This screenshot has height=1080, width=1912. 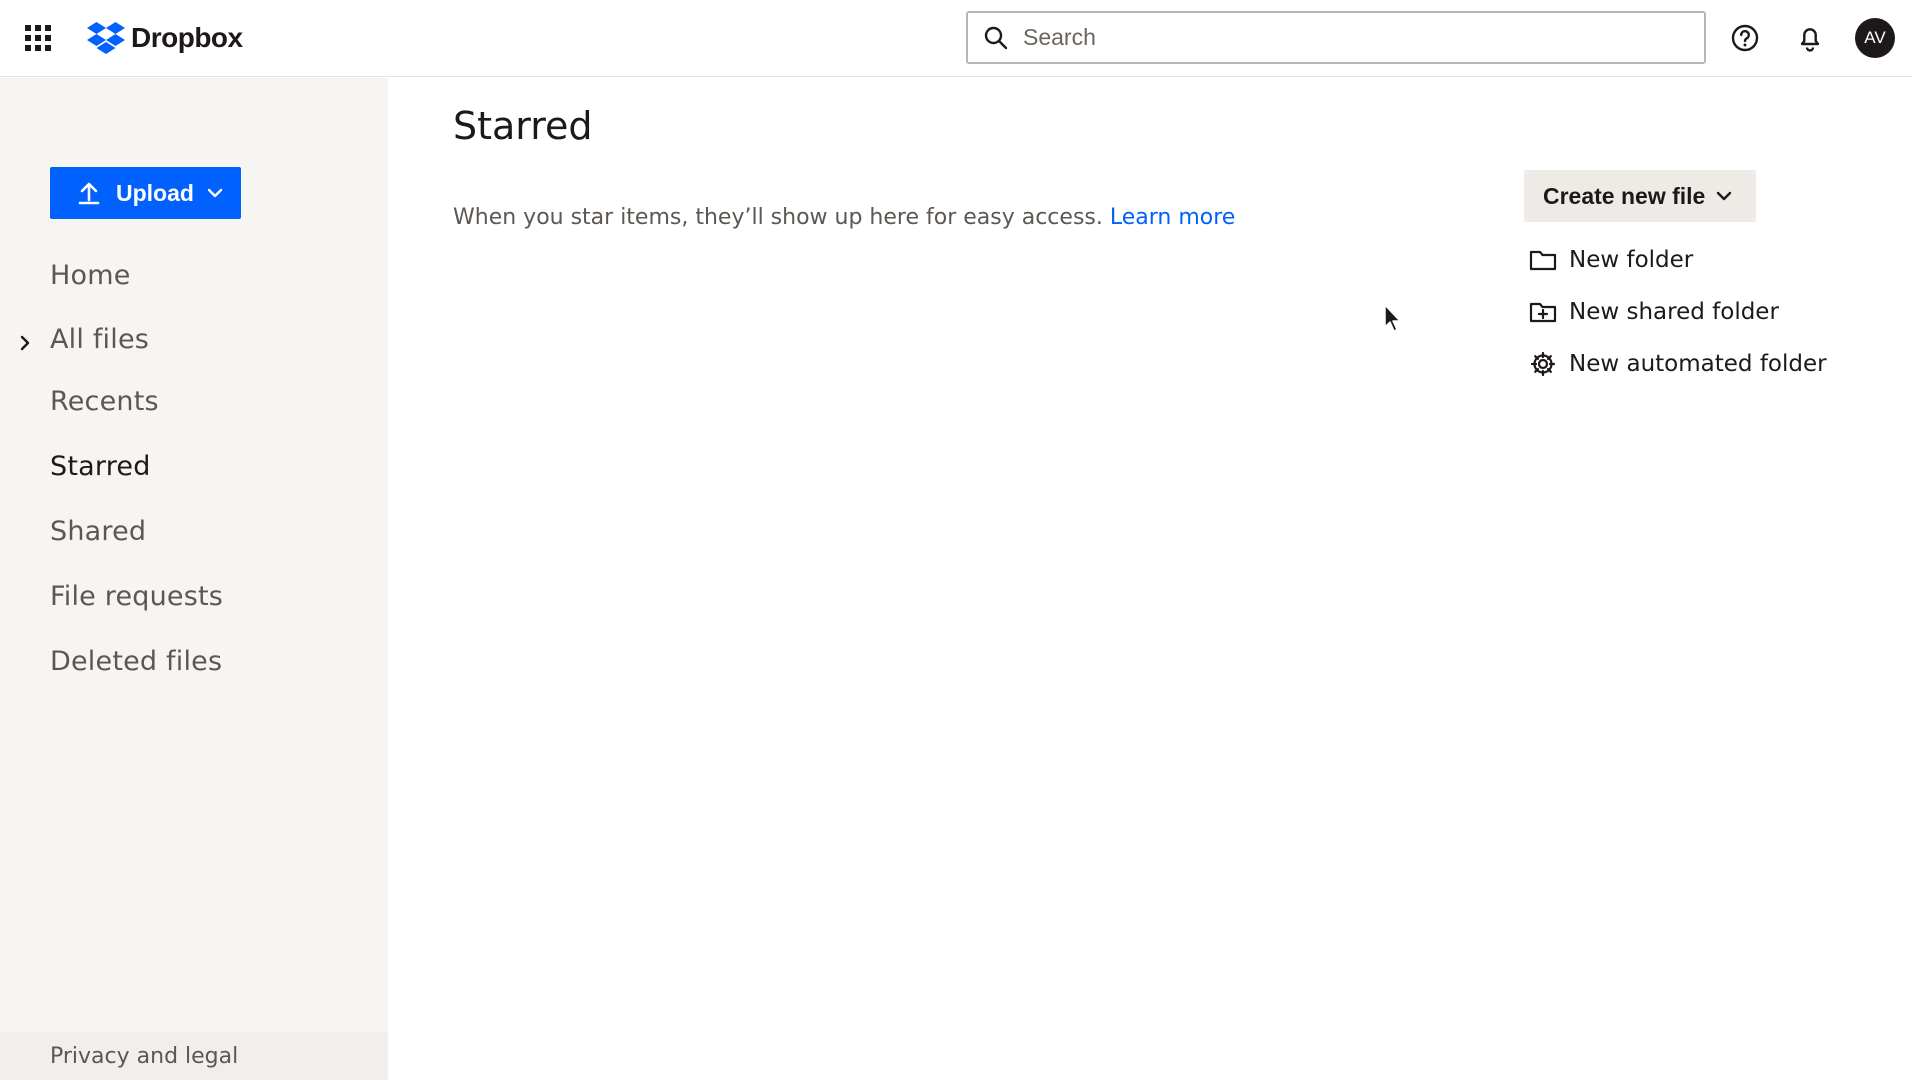 I want to click on create-new-file-button: Create new file, so click(x=1640, y=196).